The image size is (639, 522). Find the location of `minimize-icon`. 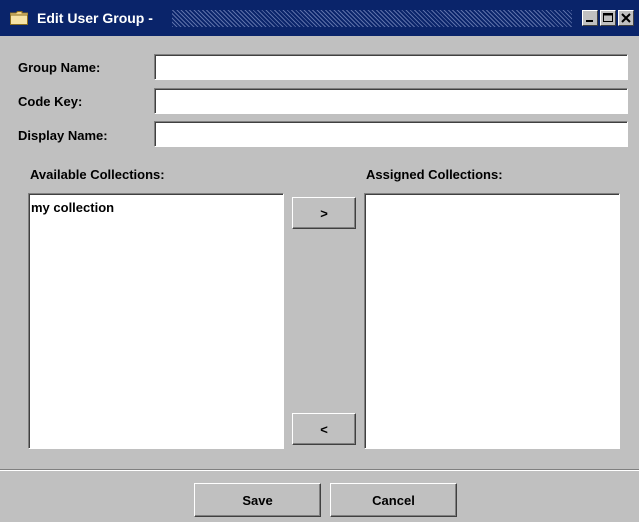

minimize-icon is located at coordinates (589, 21).